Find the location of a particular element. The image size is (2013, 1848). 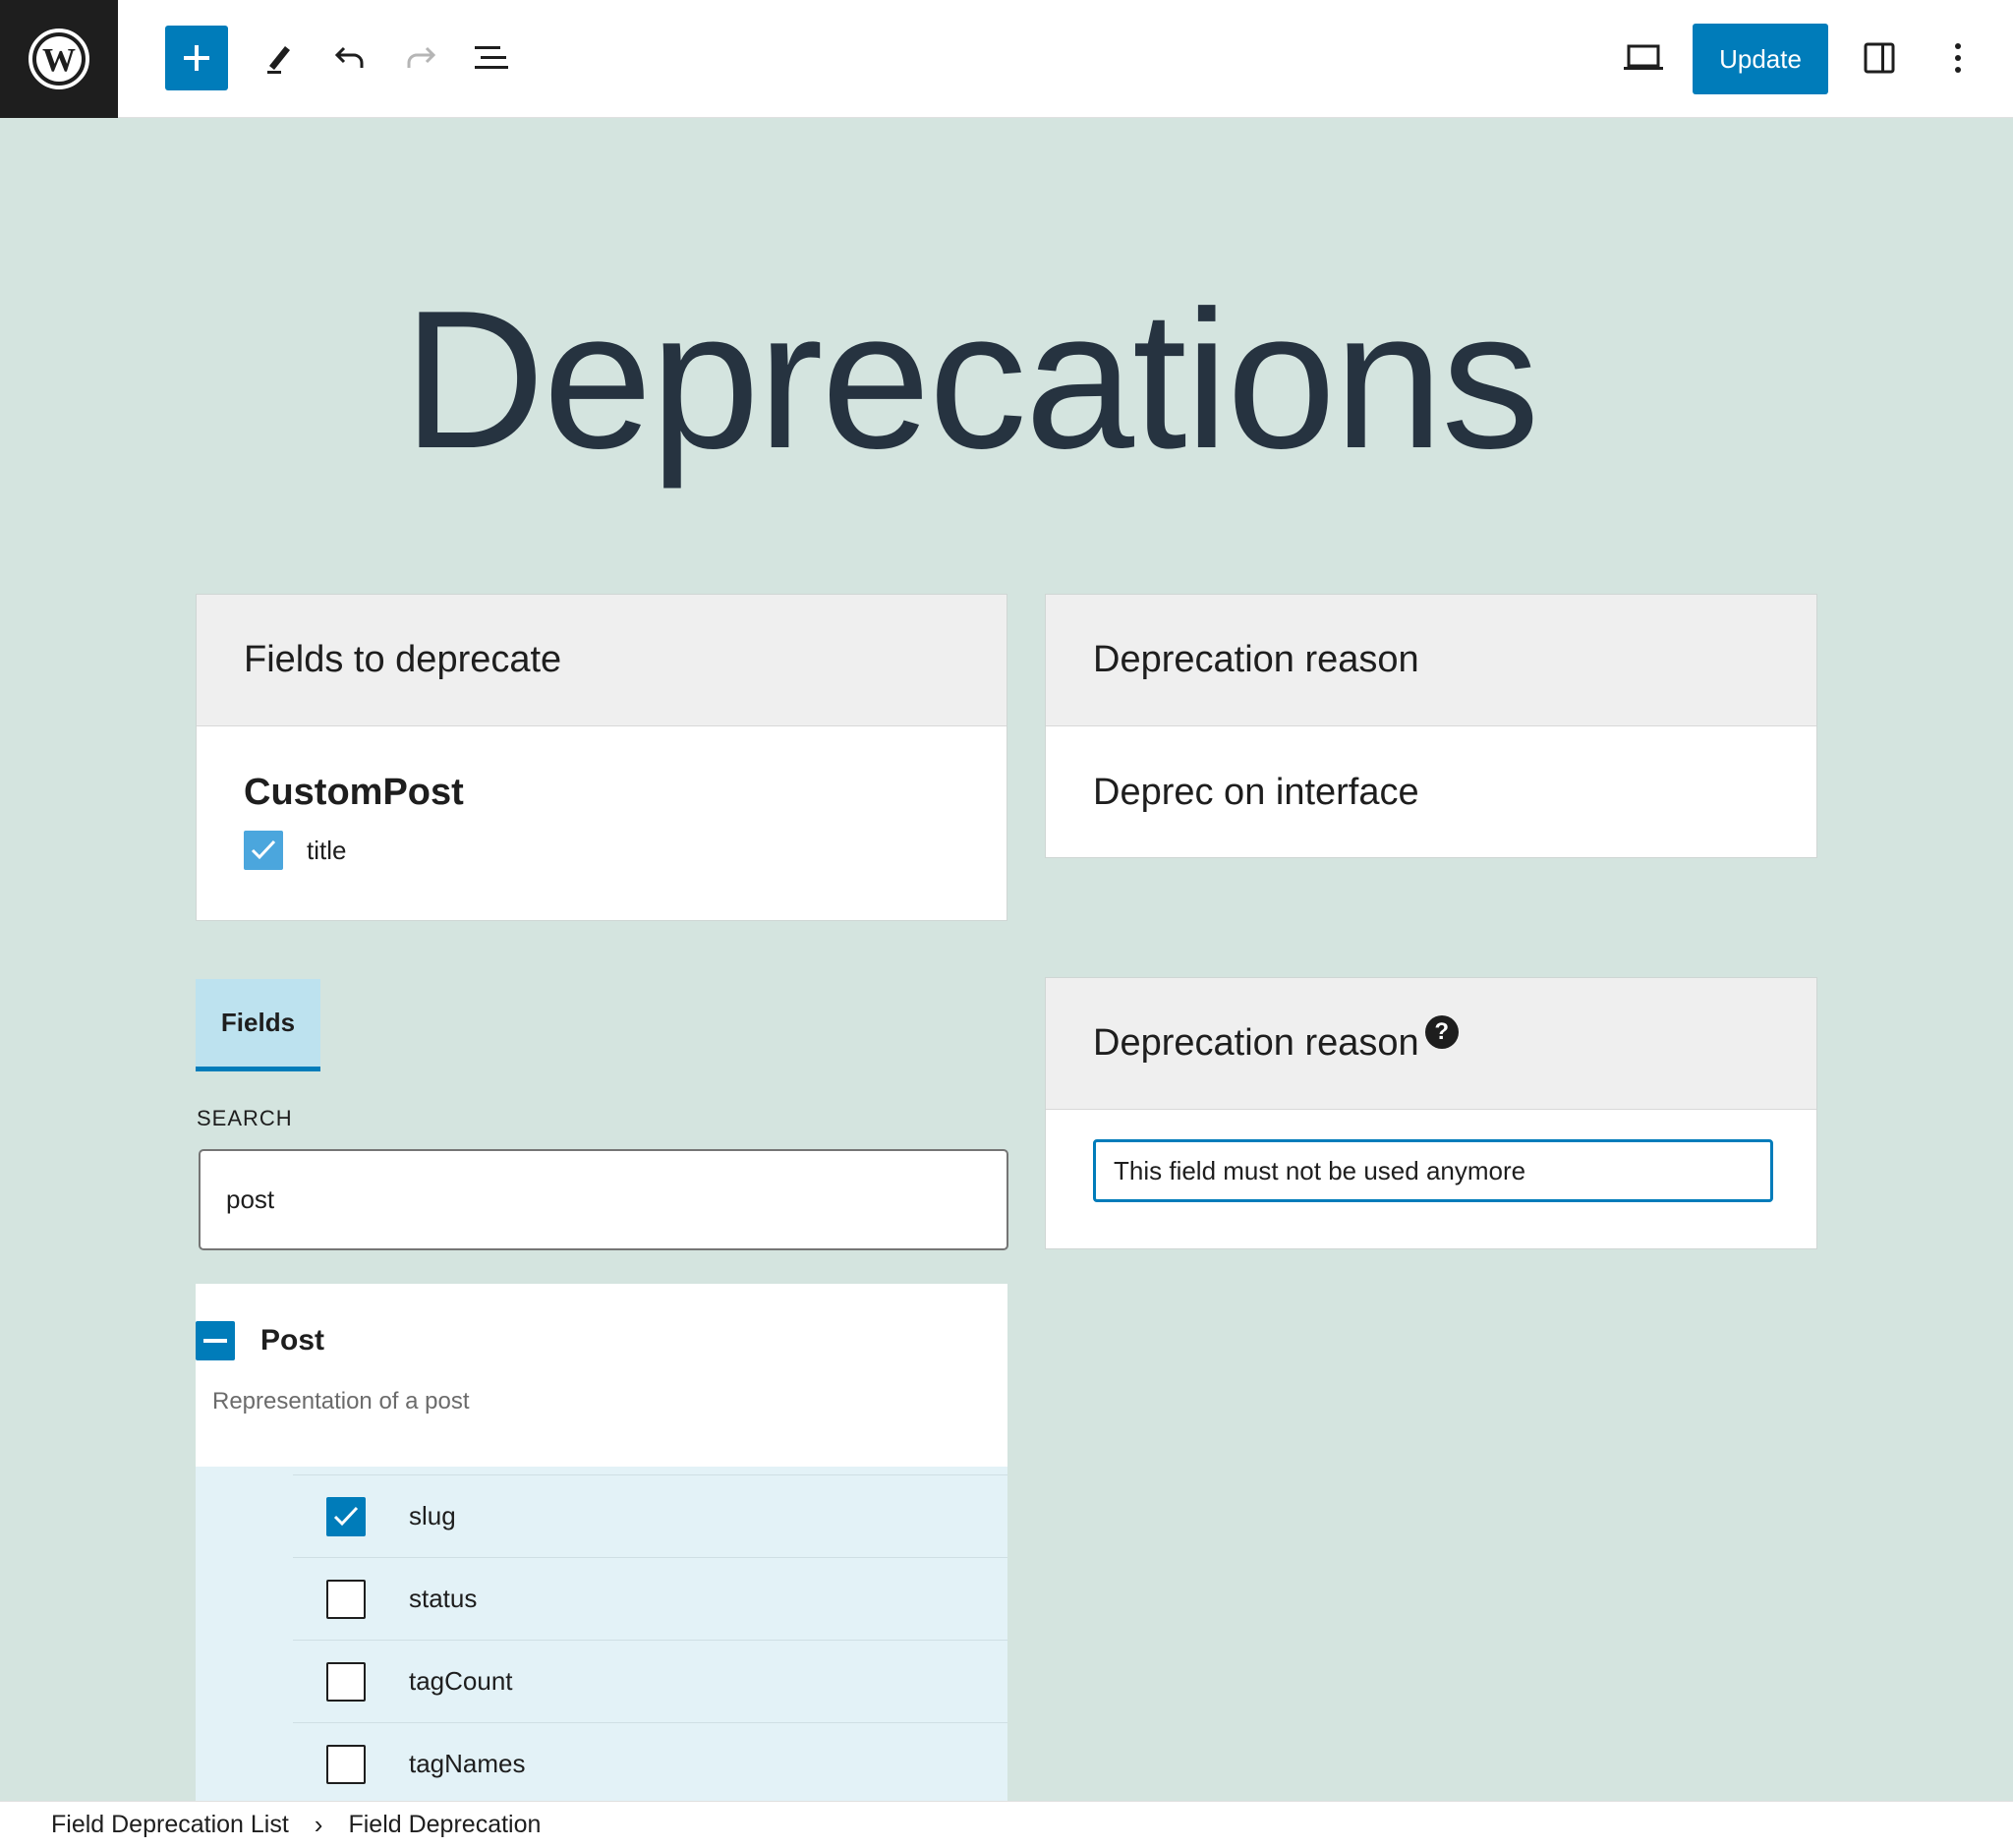

document-overview-button is located at coordinates (491, 58).